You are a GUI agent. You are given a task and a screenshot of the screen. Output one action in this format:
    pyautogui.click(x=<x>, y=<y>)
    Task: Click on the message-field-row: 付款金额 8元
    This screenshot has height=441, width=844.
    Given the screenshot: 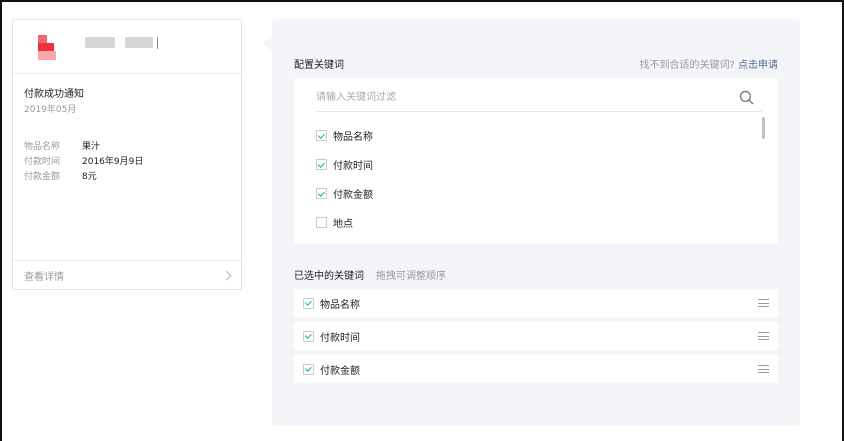 What is the action you would take?
    pyautogui.click(x=83, y=175)
    